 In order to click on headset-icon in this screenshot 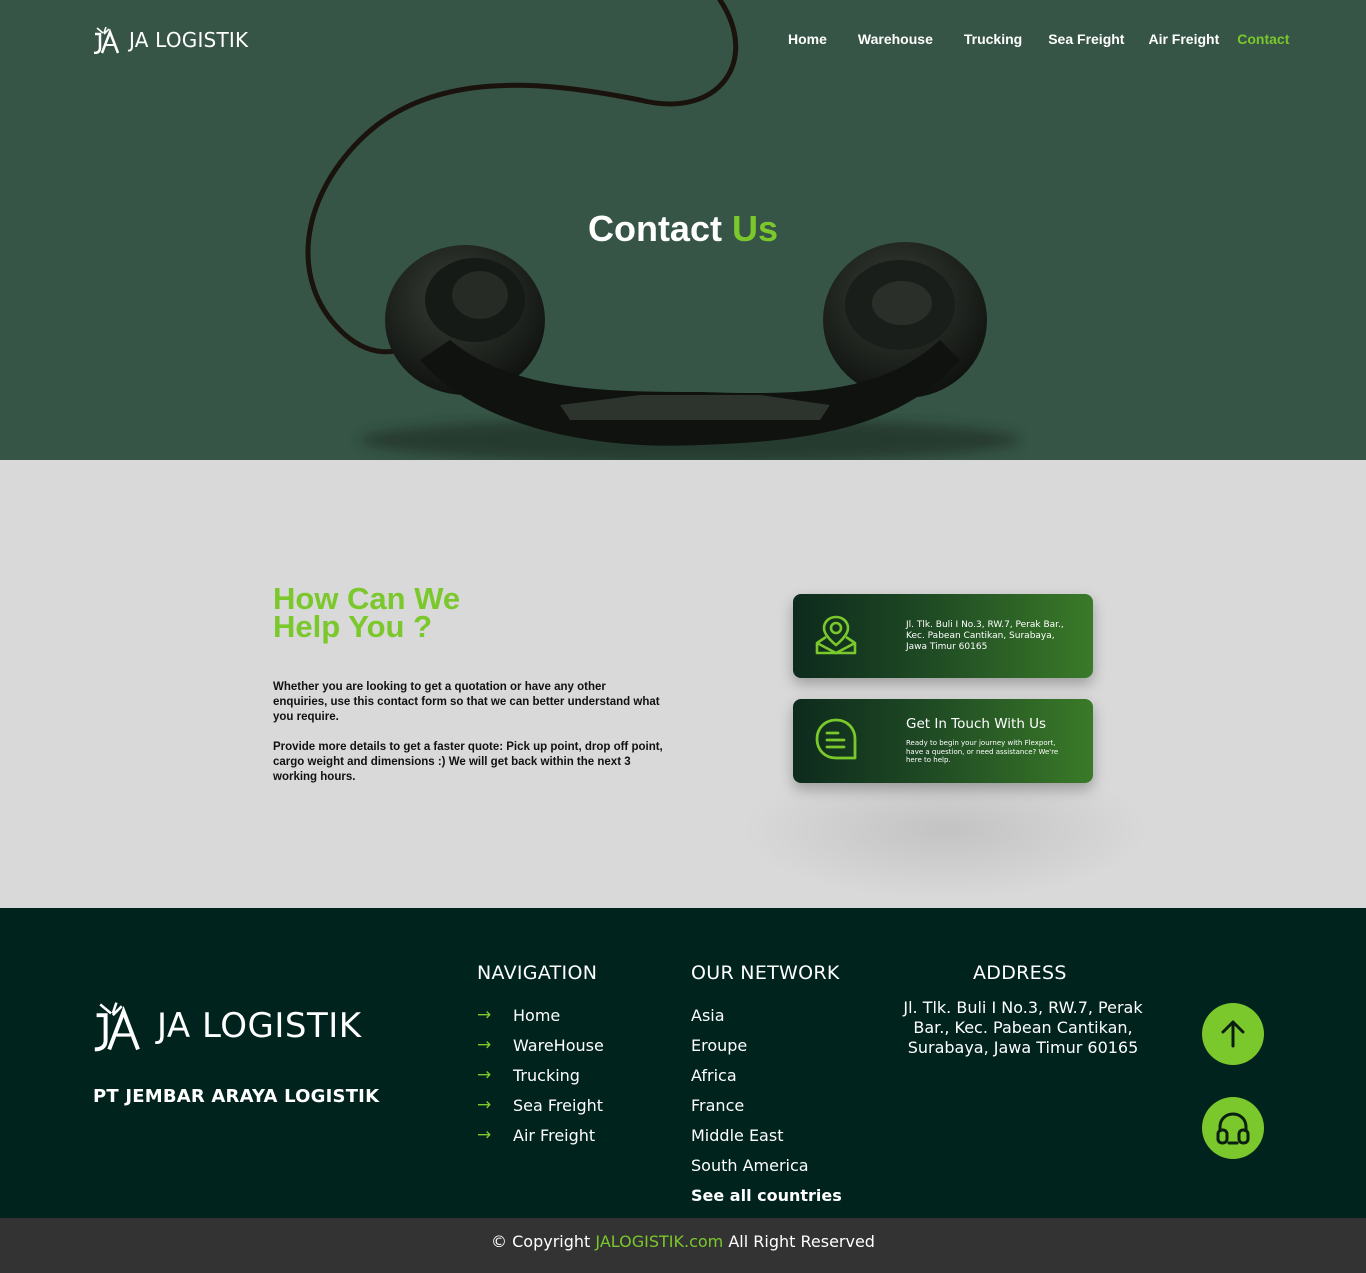, I will do `click(1233, 1128)`.